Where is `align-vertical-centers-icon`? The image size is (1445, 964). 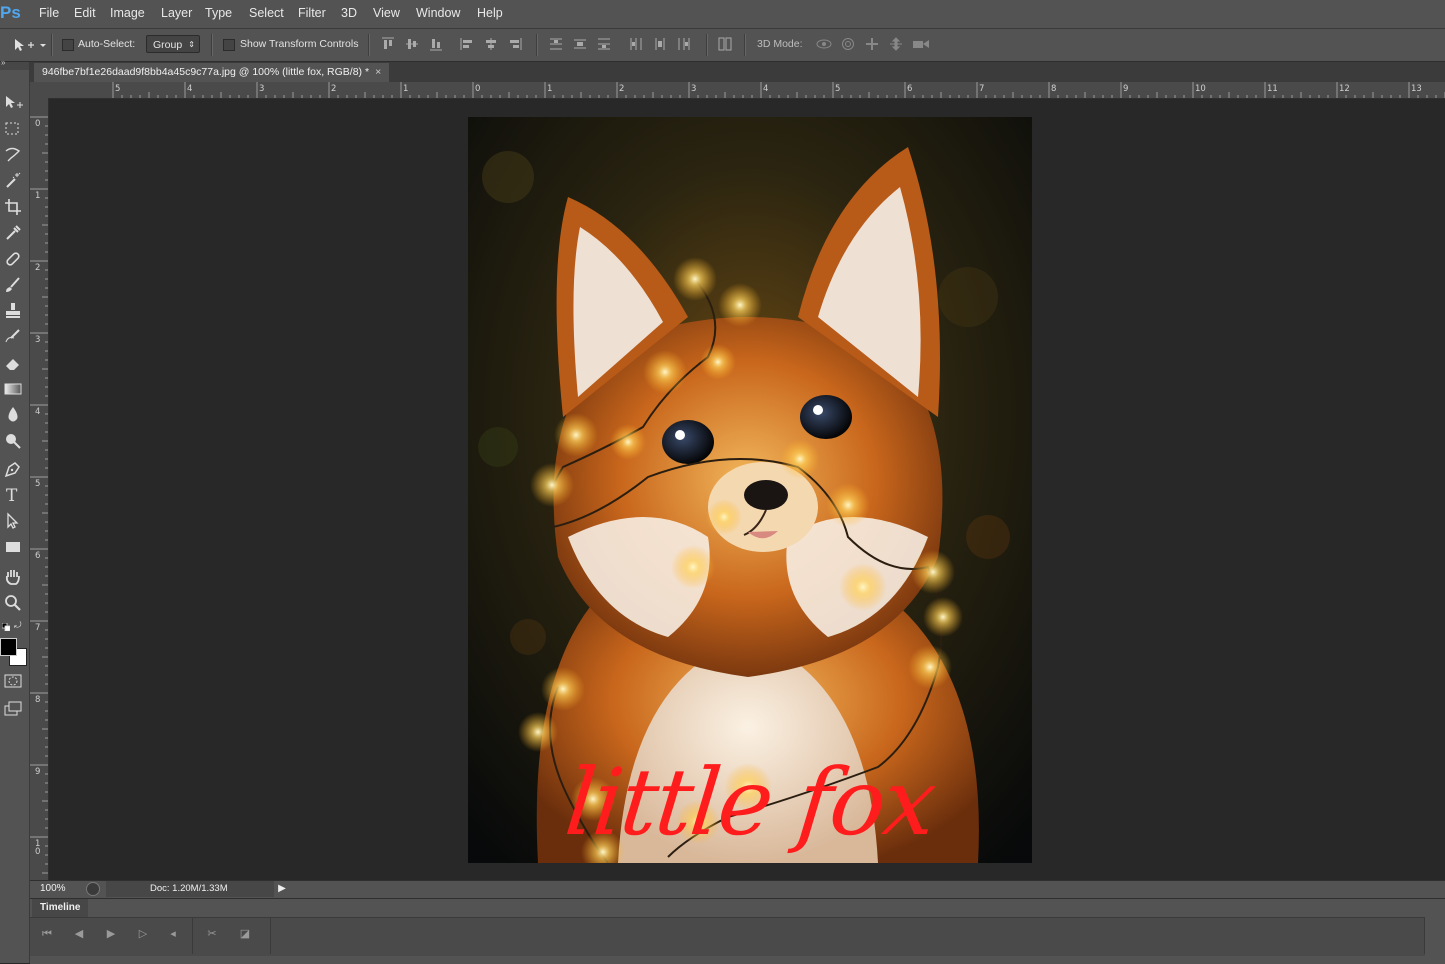
align-vertical-centers-icon is located at coordinates (412, 44).